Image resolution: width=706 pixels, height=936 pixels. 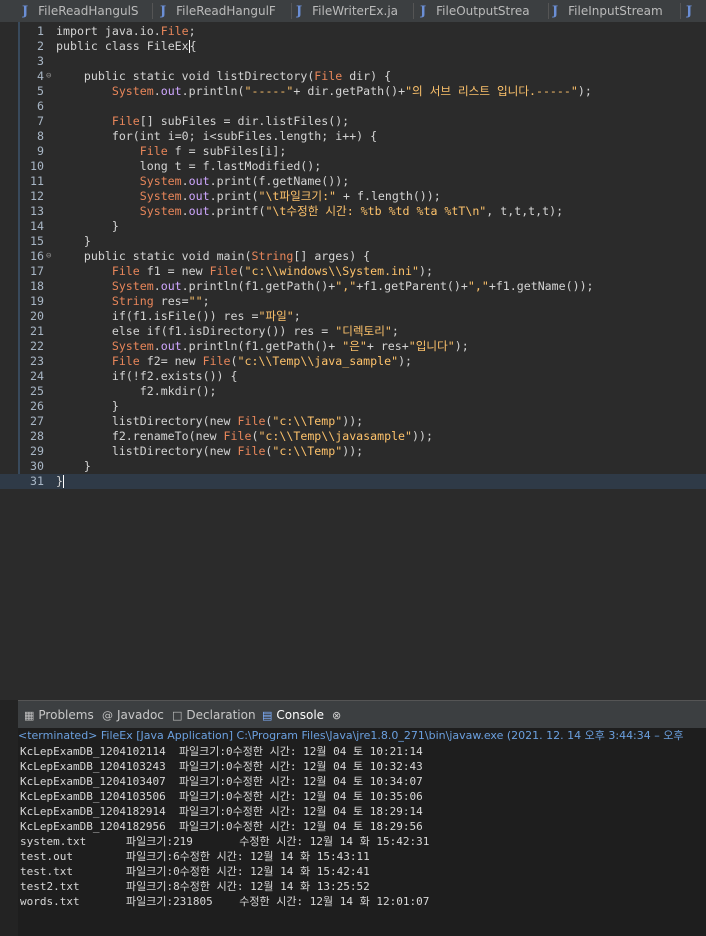 What do you see at coordinates (160, 301) in the screenshot?
I see `code-text: String res="";` at bounding box center [160, 301].